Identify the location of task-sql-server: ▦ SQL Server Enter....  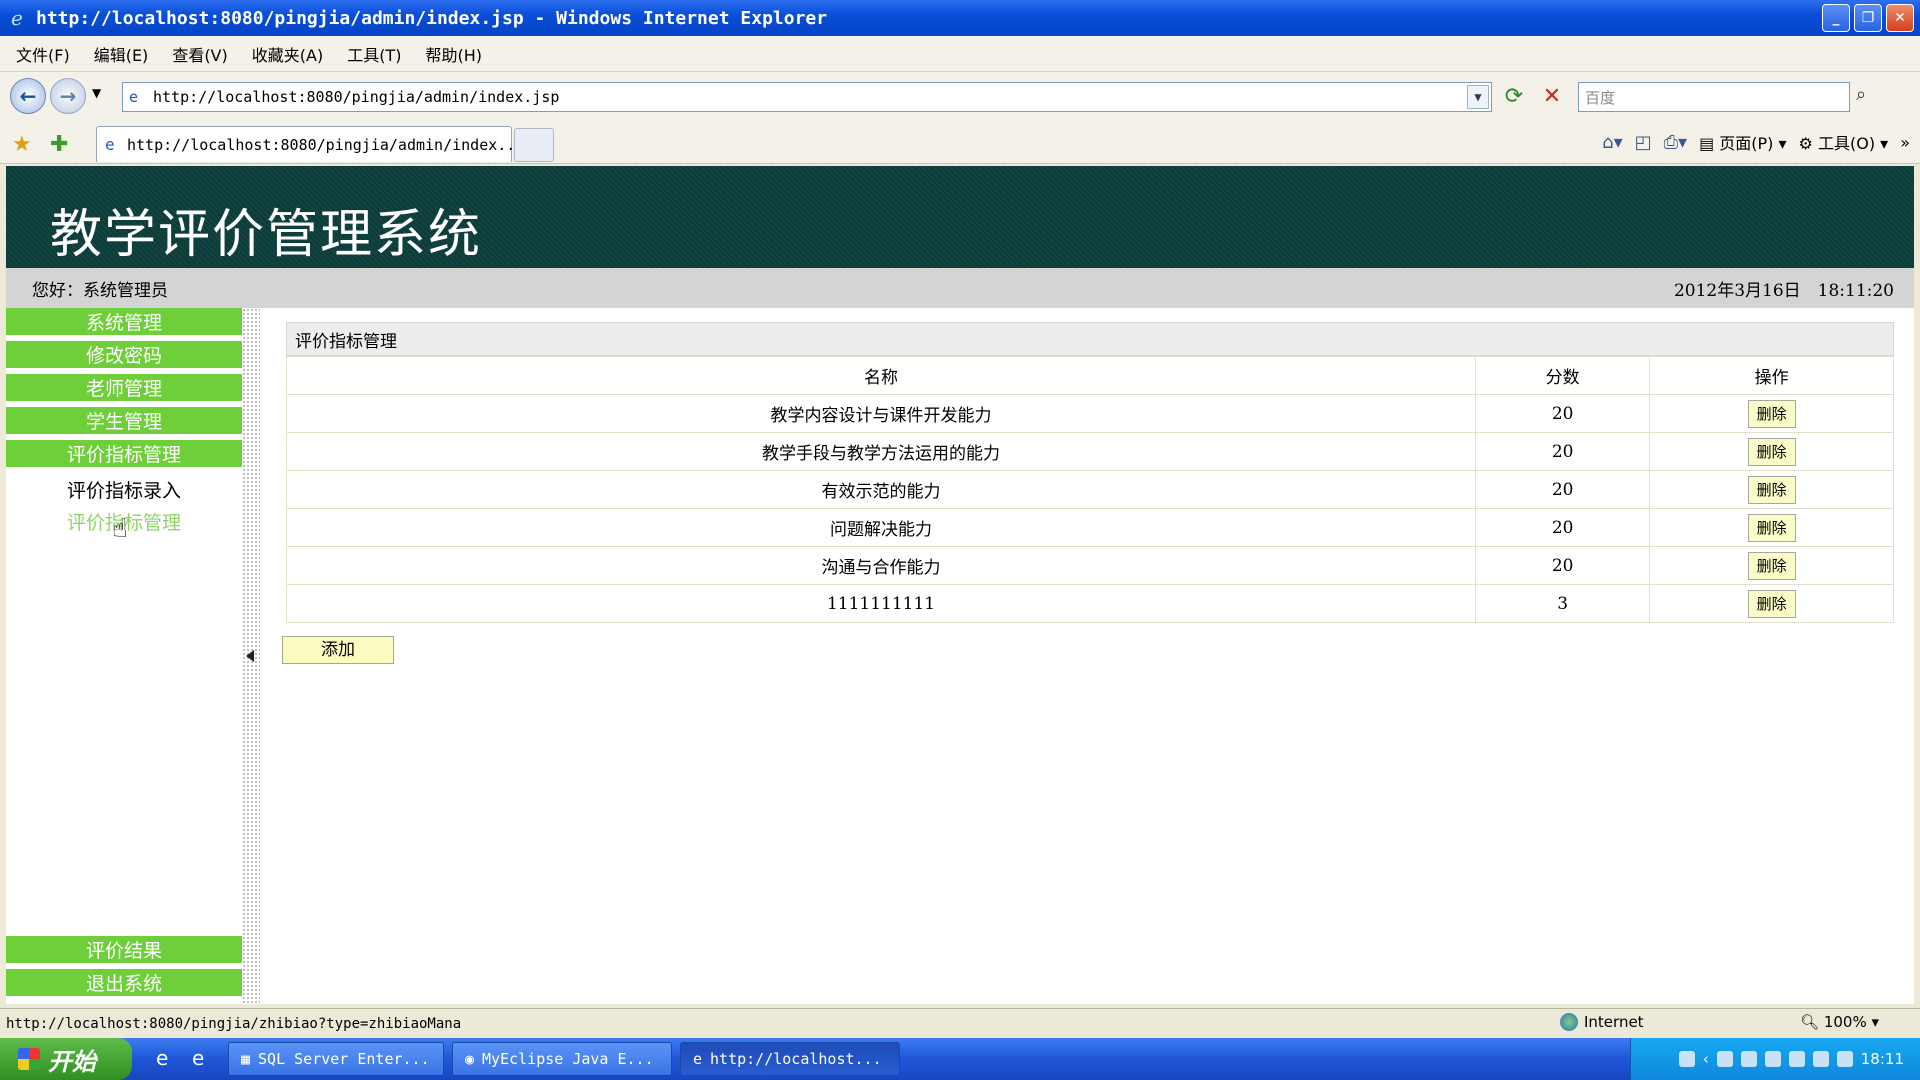
(336, 1059).